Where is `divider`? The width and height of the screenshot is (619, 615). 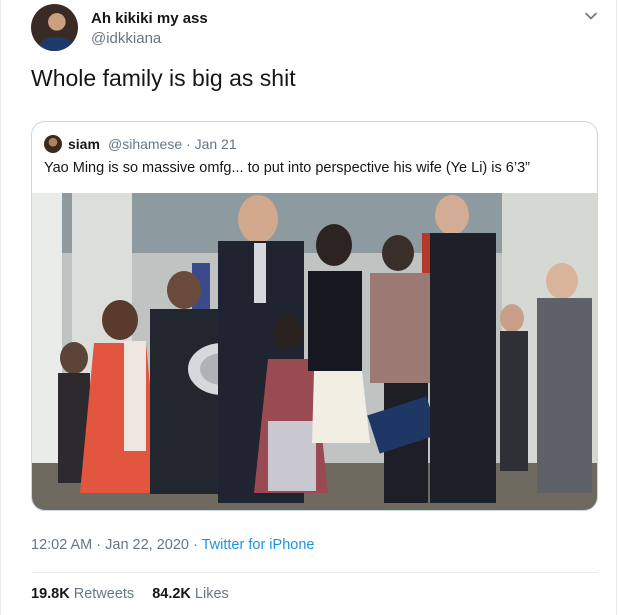 divider is located at coordinates (314, 572).